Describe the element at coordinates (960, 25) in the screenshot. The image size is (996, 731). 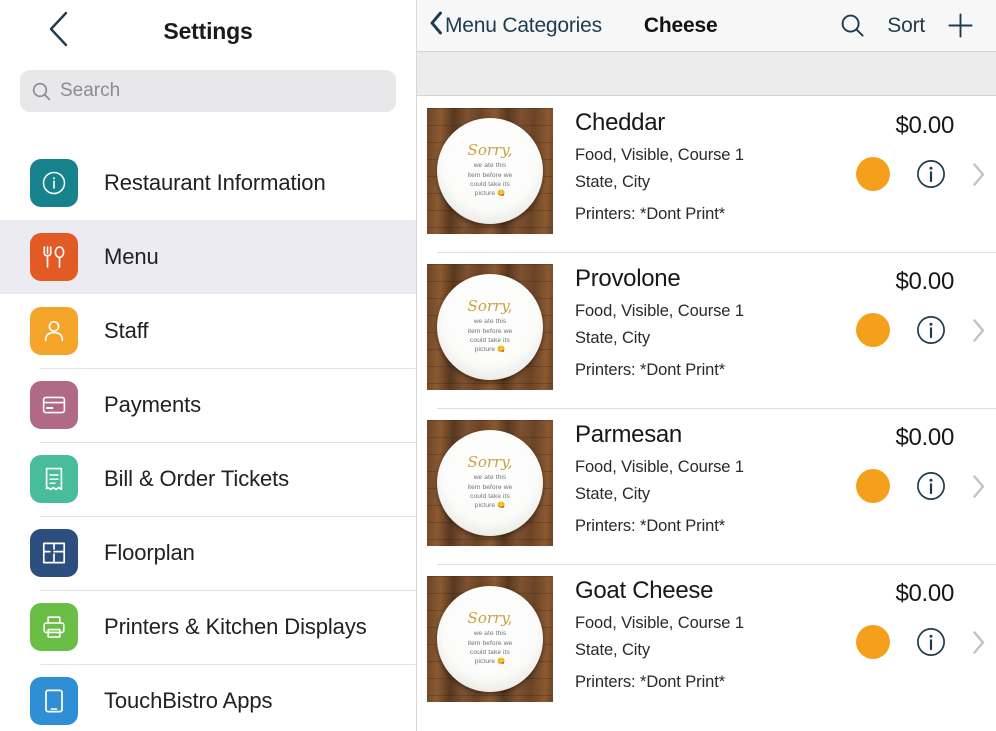
I see `plus-icon` at that location.